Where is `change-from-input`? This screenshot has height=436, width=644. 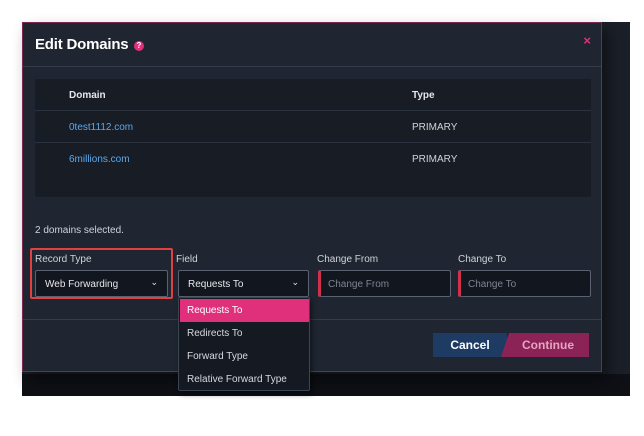
change-from-input is located at coordinates (385, 284).